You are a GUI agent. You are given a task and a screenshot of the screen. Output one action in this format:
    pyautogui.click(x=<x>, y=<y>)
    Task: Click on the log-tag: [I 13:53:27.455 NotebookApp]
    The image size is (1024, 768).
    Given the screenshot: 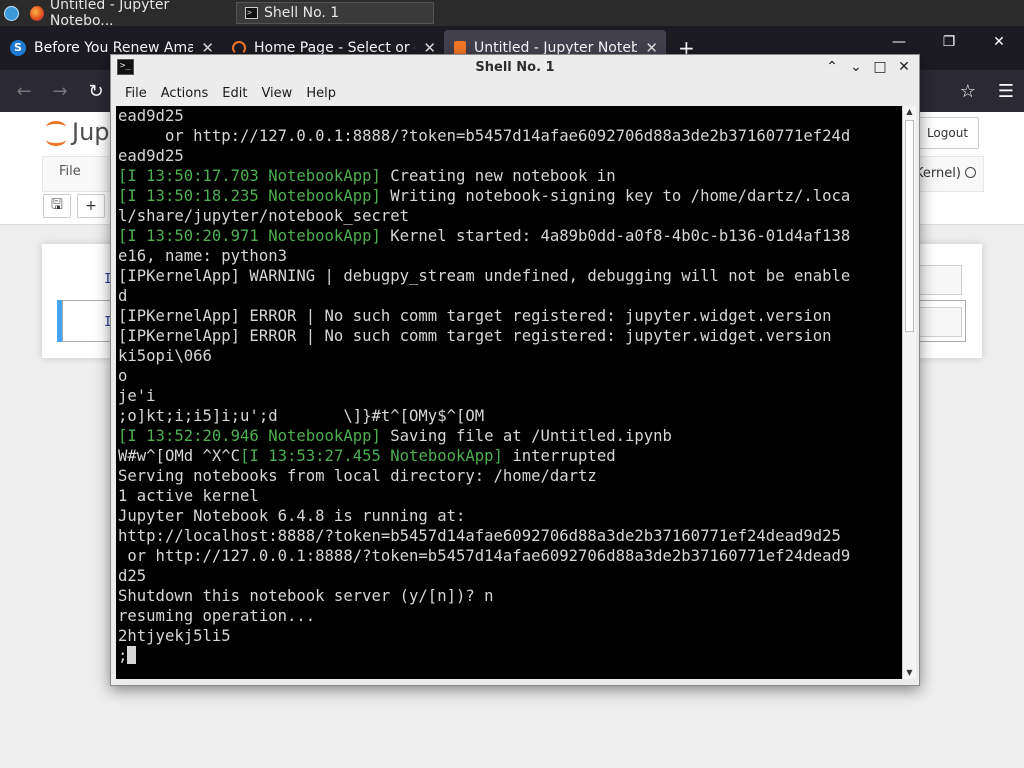 What is the action you would take?
    pyautogui.click(x=371, y=456)
    